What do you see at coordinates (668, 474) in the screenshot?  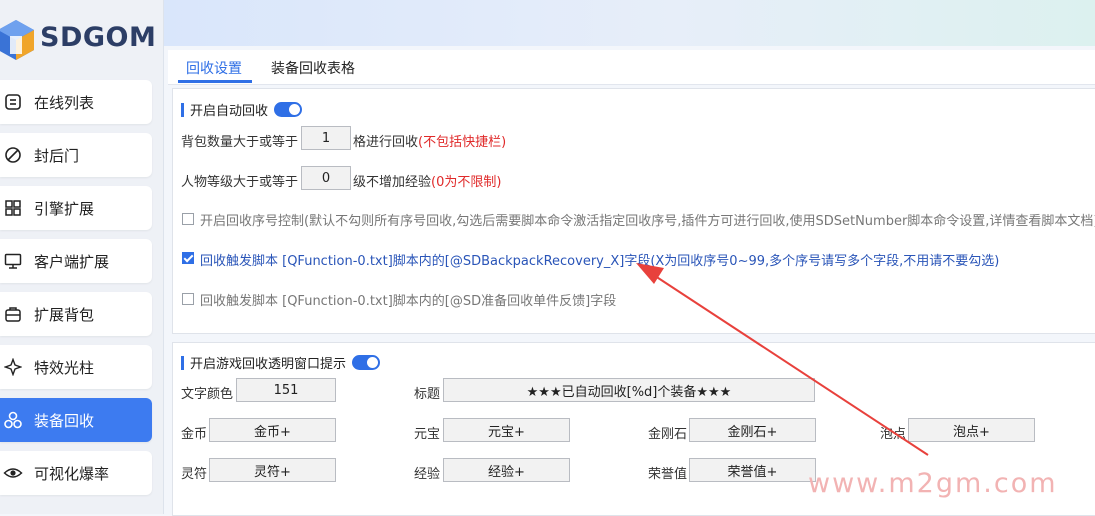 I see `honor-label: 荣誉值` at bounding box center [668, 474].